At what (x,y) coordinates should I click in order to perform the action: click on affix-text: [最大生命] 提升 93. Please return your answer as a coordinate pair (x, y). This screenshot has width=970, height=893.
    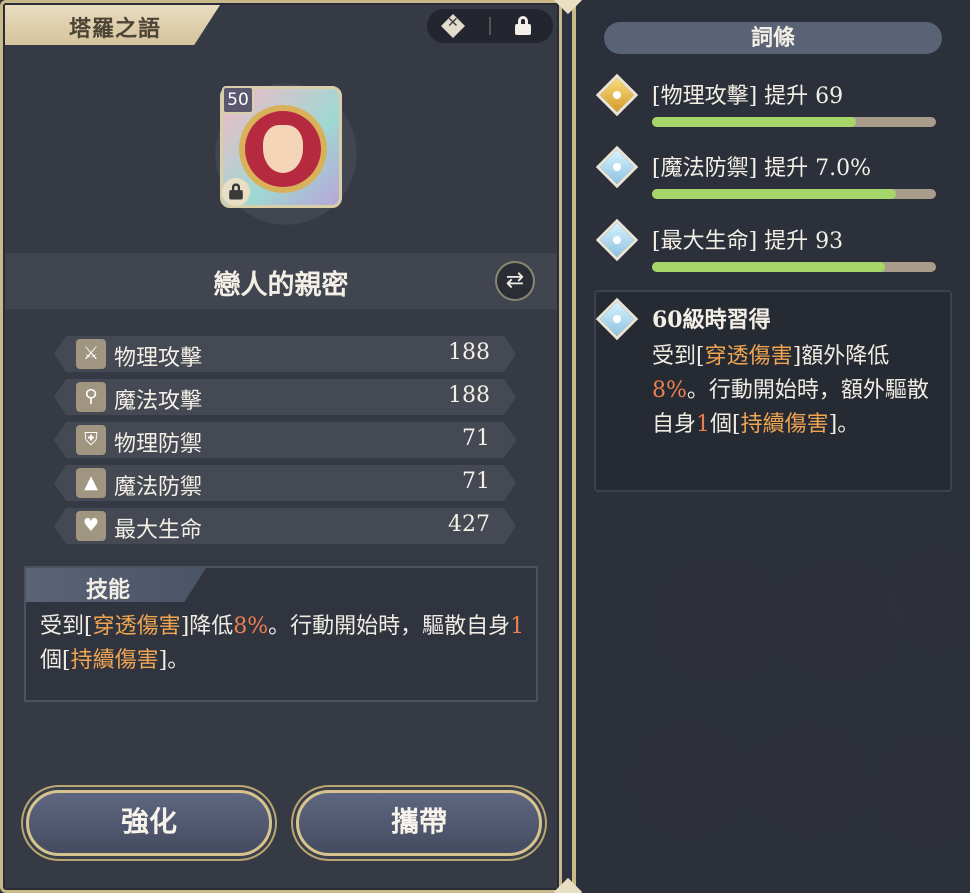
    Looking at the image, I should click on (748, 241).